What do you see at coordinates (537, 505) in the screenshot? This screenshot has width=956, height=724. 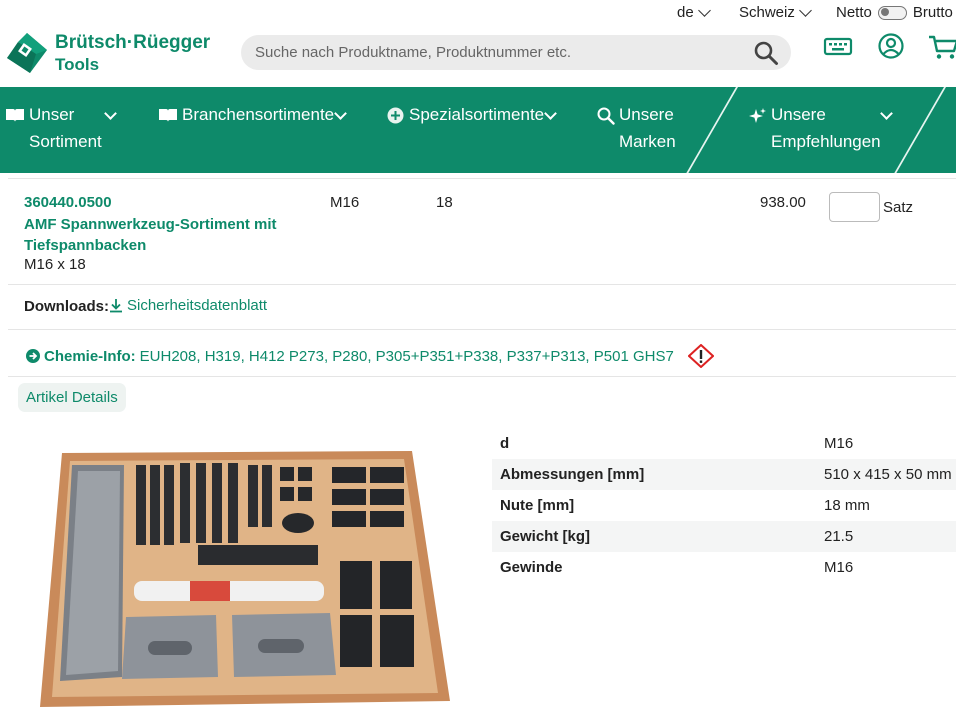 I see `spec-key: Nute [mm]` at bounding box center [537, 505].